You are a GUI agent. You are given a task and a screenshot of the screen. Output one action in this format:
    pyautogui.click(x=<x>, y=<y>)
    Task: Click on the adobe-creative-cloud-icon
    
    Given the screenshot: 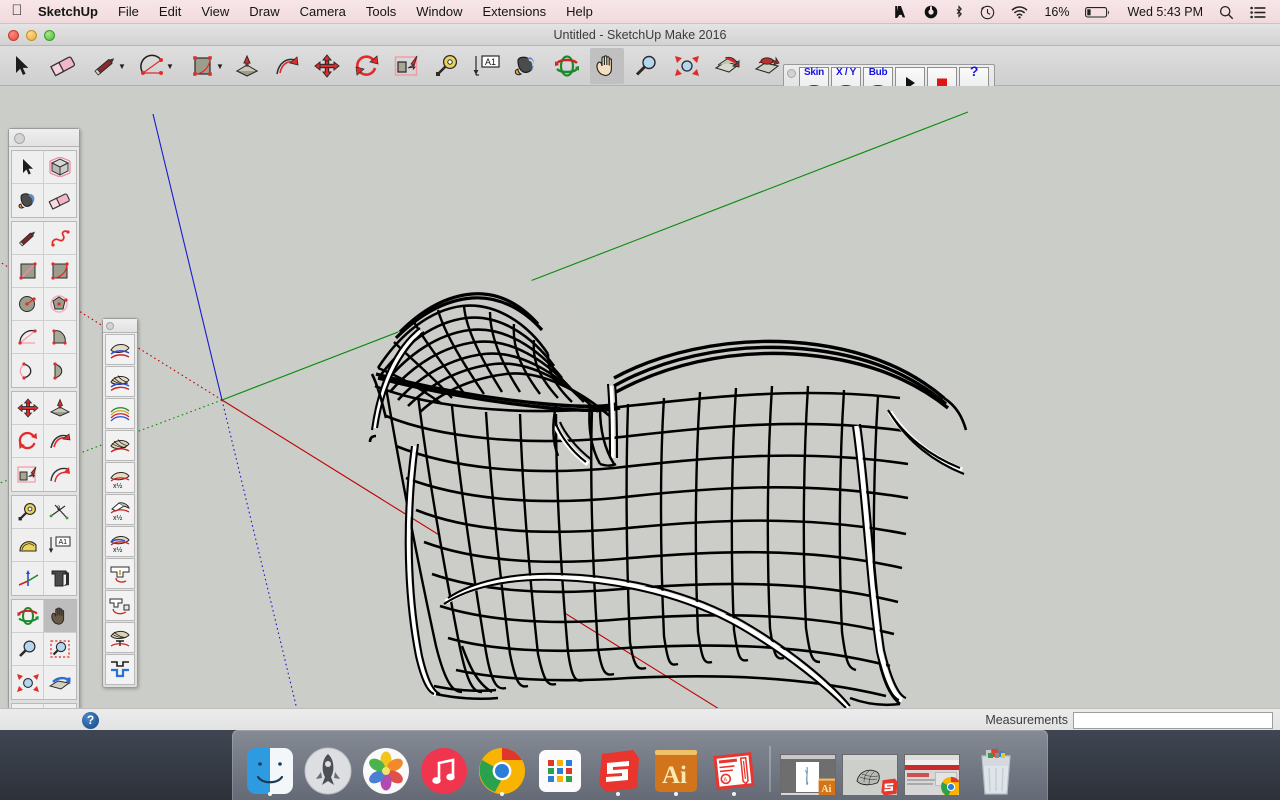 What is the action you would take?
    pyautogui.click(x=901, y=12)
    